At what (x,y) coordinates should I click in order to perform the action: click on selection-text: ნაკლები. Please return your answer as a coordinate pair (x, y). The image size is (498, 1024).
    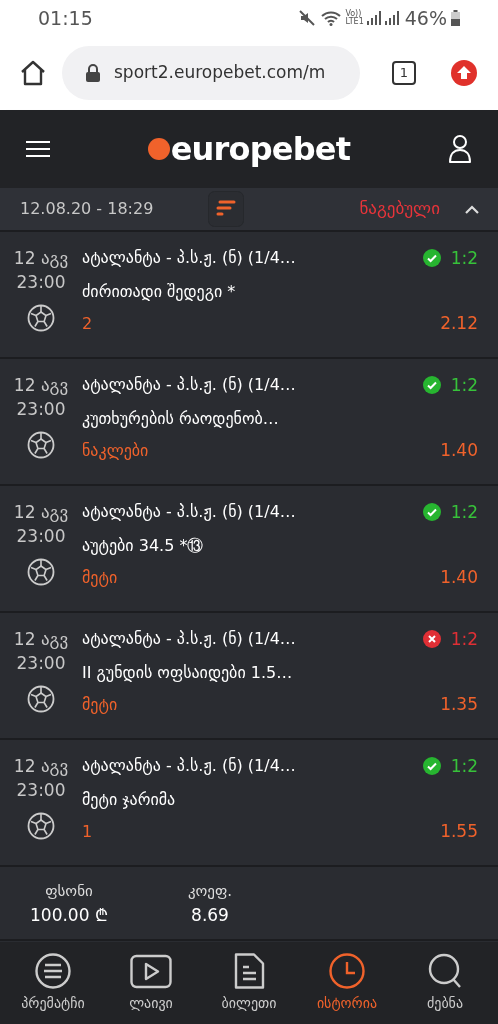
    Looking at the image, I should click on (116, 451).